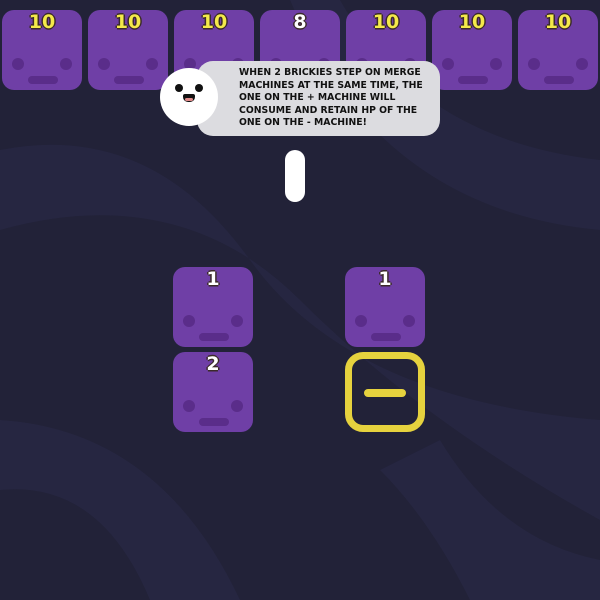 The width and height of the screenshot is (600, 600). Describe the element at coordinates (213, 392) in the screenshot. I see `brick: 2` at that location.